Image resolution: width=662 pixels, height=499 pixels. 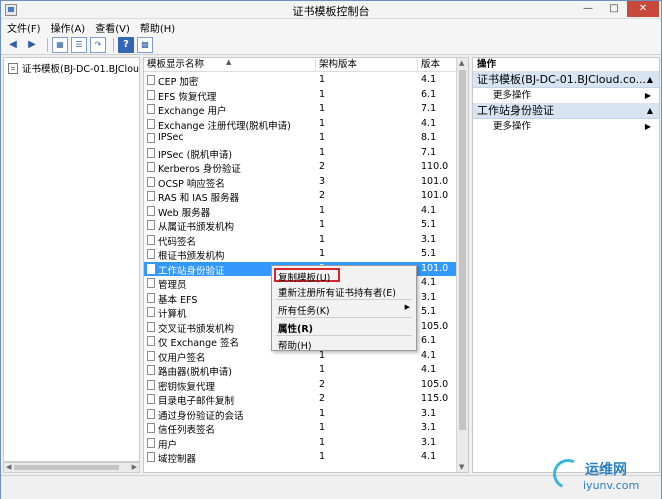 What do you see at coordinates (300, 370) in the screenshot?
I see `table-row: 路由器(脱机申请) 1 4.1` at bounding box center [300, 370].